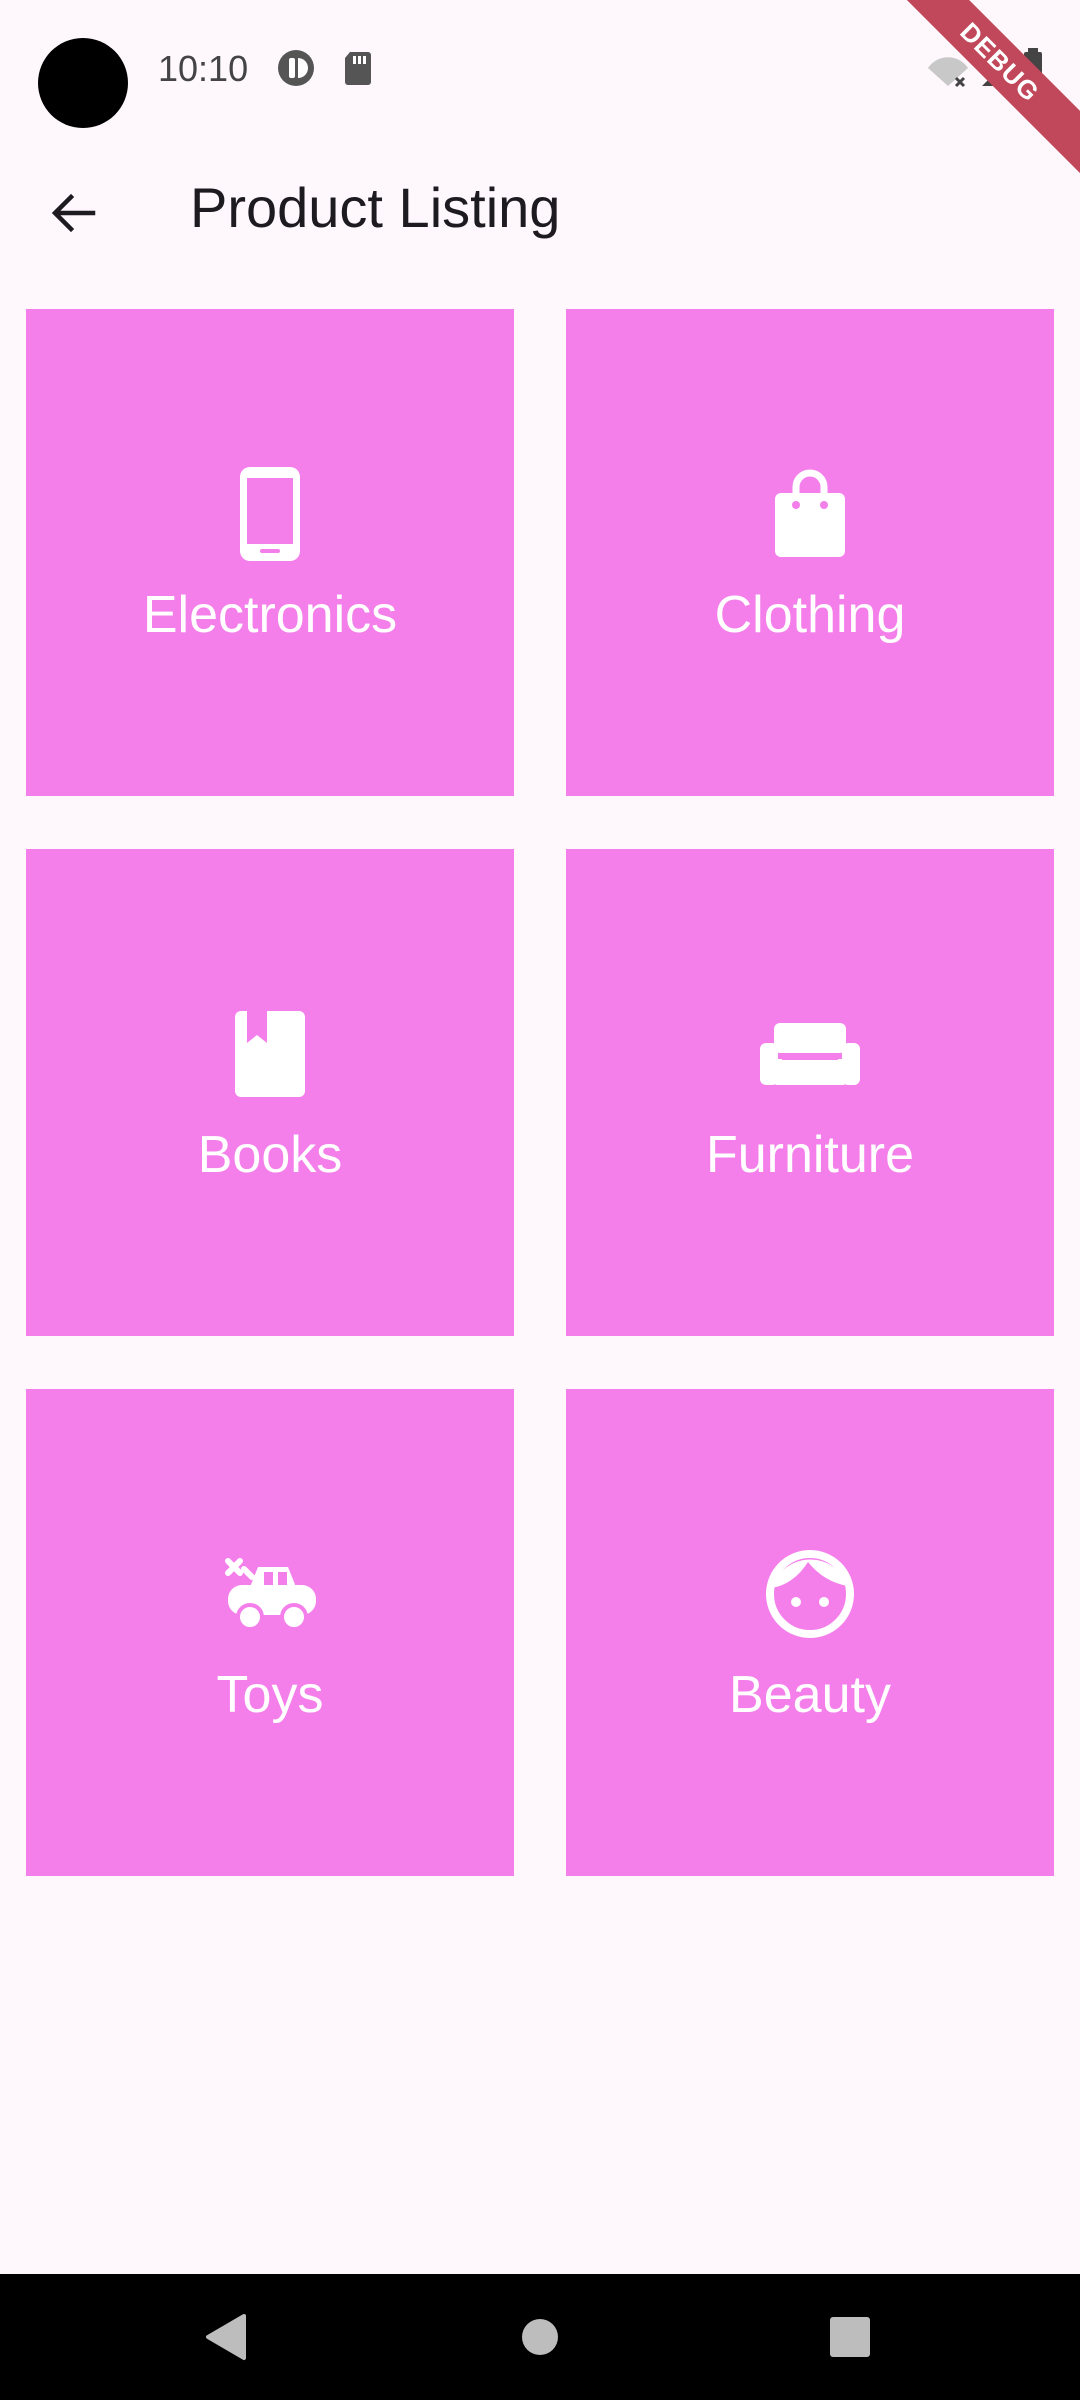 This screenshot has width=1080, height=2400. What do you see at coordinates (810, 514) in the screenshot?
I see `shopping-bag-icon` at bounding box center [810, 514].